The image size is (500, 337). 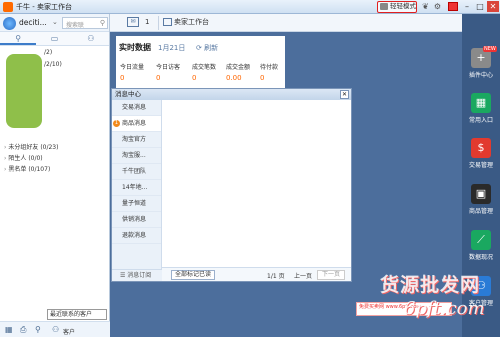 What do you see at coordinates (31, 146) in the screenshot?
I see `contact-group: › 未分组好友 (0/23)` at bounding box center [31, 146].